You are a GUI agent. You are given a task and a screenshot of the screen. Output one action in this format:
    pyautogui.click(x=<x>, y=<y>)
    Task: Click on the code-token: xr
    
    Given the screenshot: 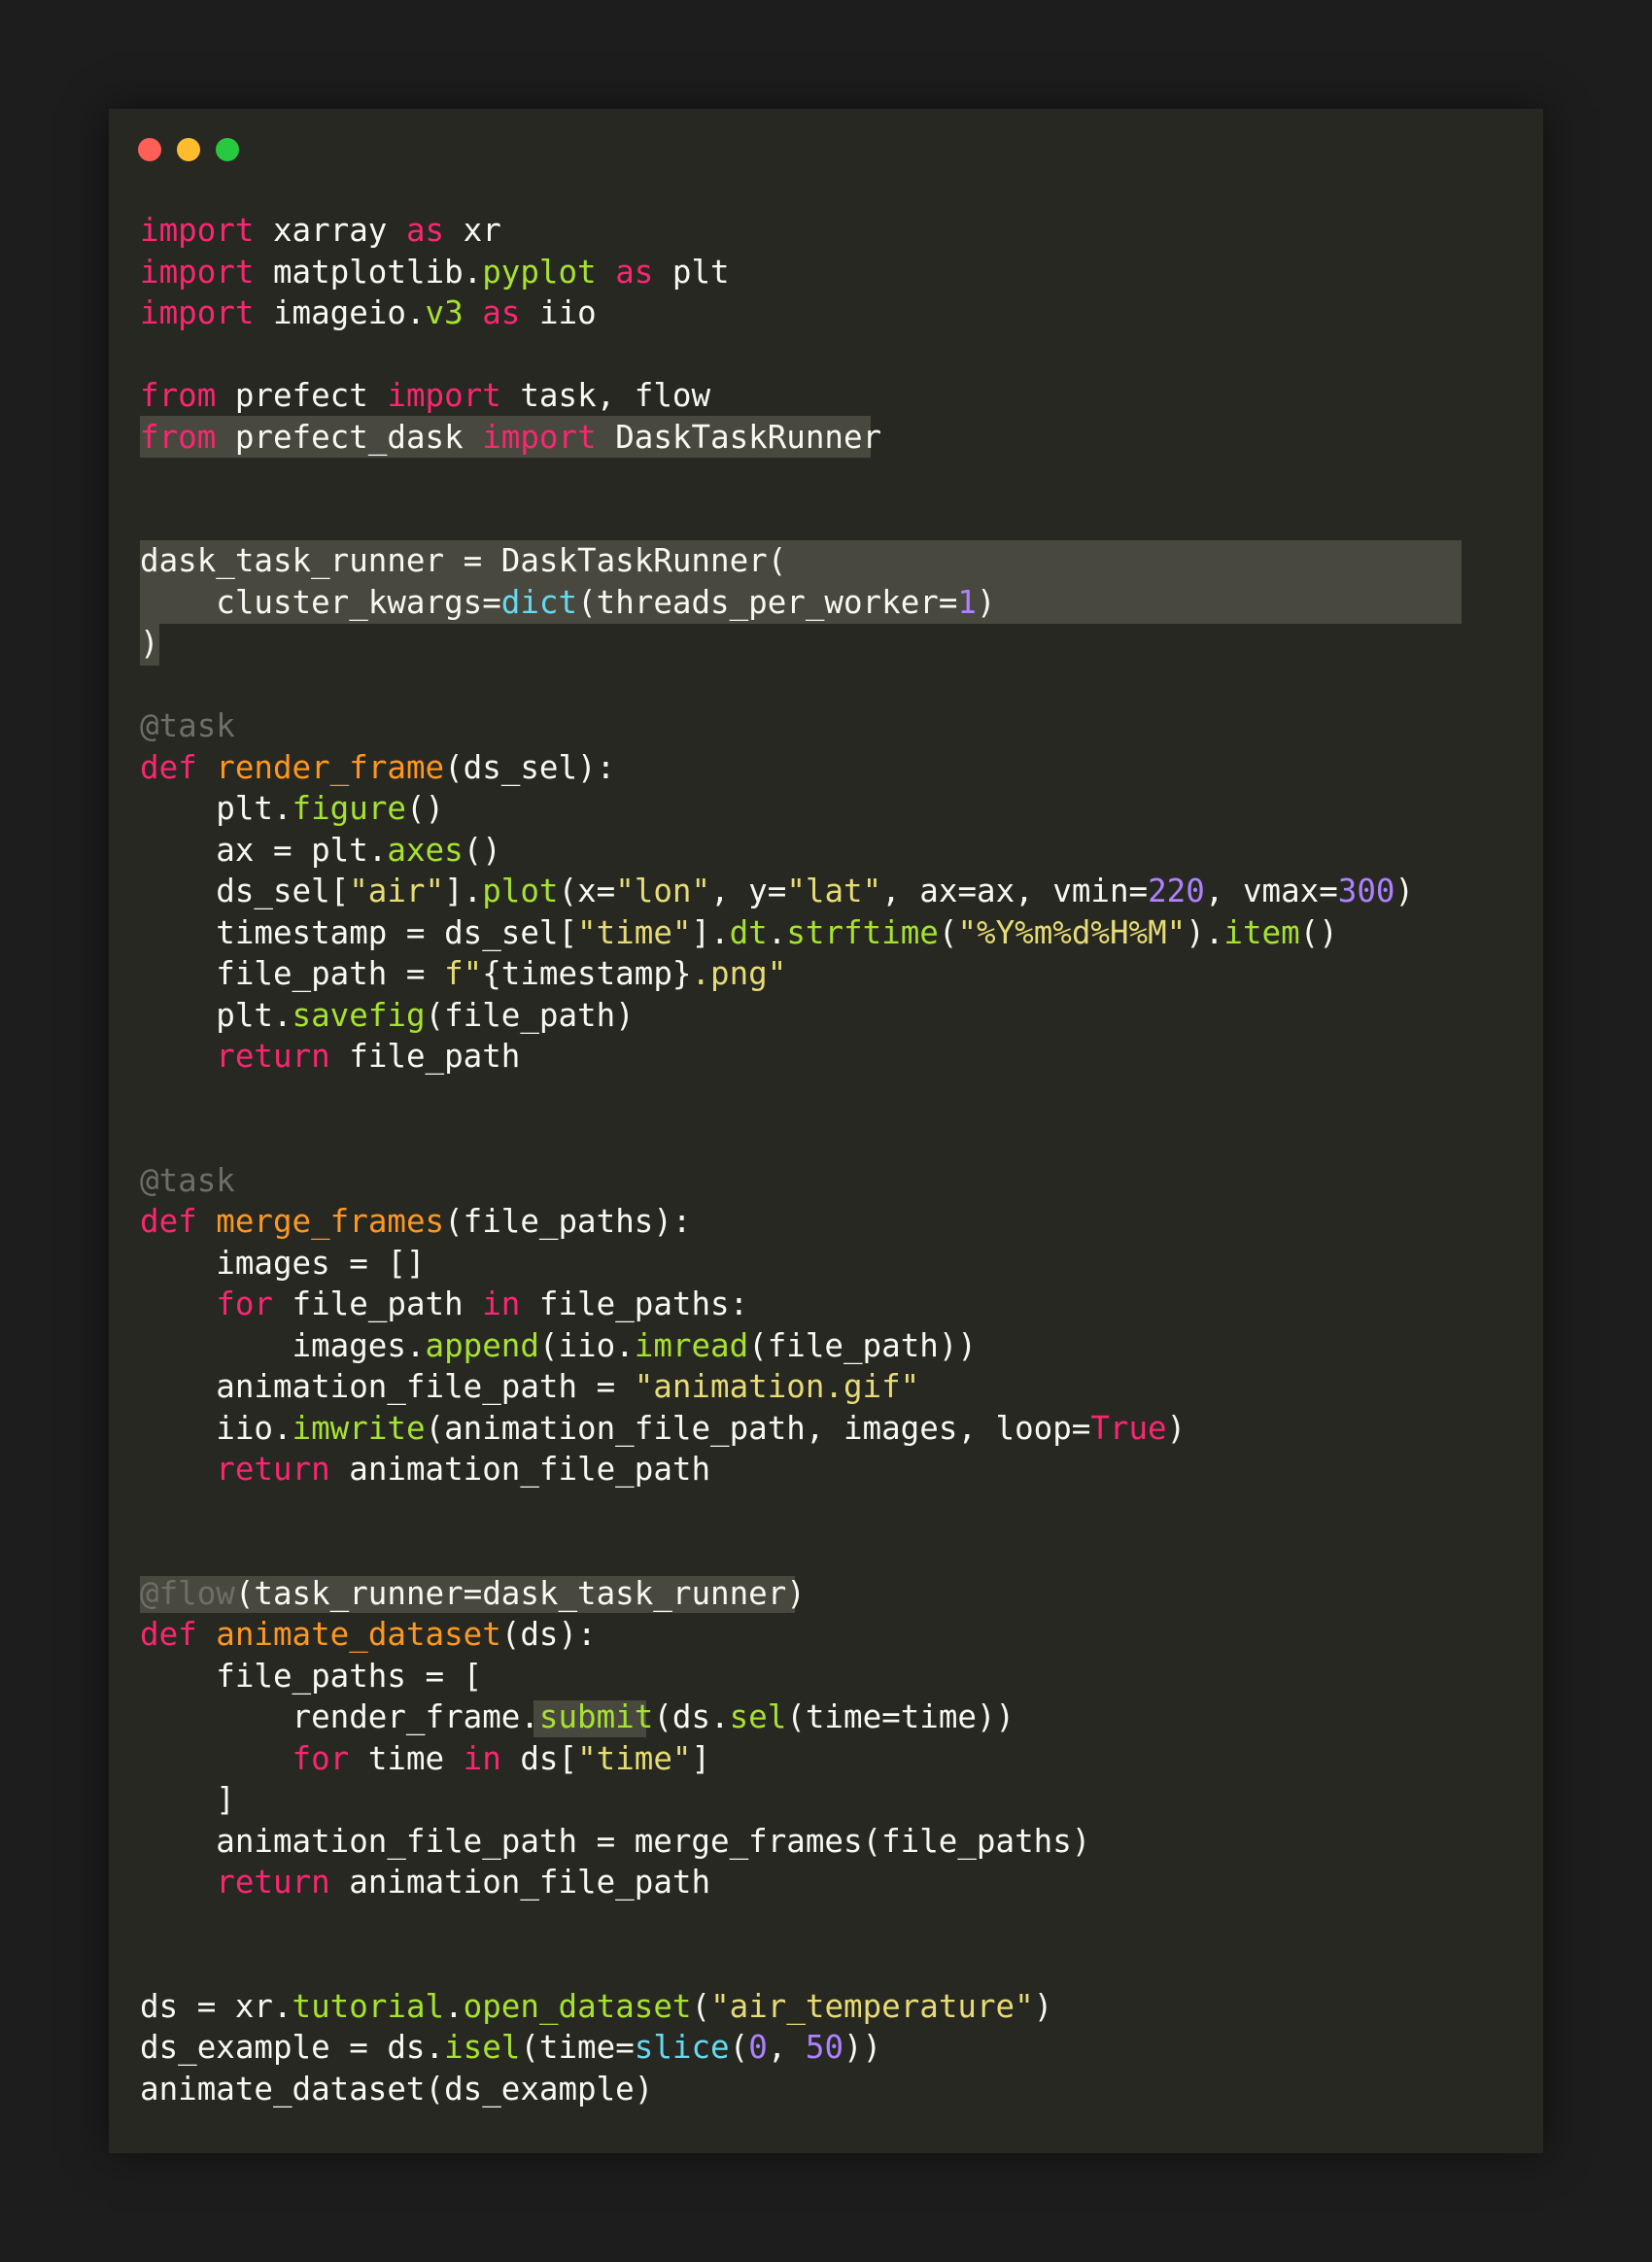 What is the action you would take?
    pyautogui.click(x=473, y=230)
    